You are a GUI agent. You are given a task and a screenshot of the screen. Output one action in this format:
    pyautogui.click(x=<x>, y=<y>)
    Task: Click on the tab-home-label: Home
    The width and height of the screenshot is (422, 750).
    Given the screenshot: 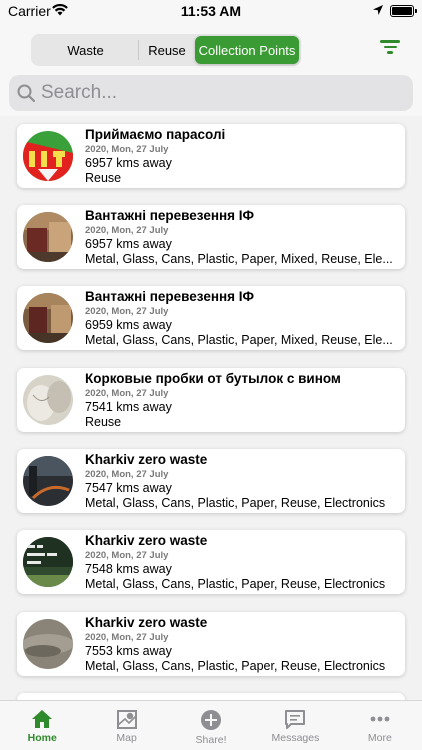 What is the action you would take?
    pyautogui.click(x=42, y=738)
    